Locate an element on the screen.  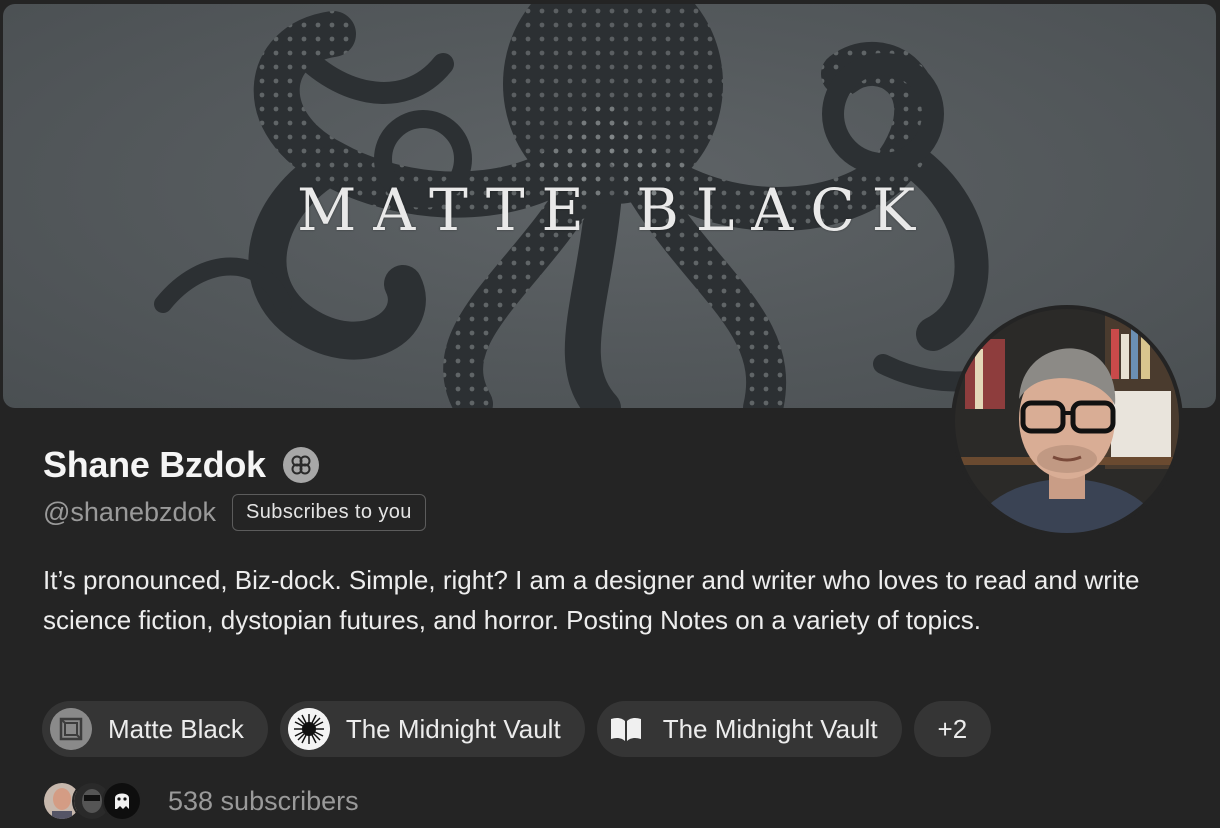
clover-badge-icon is located at coordinates (300, 465).